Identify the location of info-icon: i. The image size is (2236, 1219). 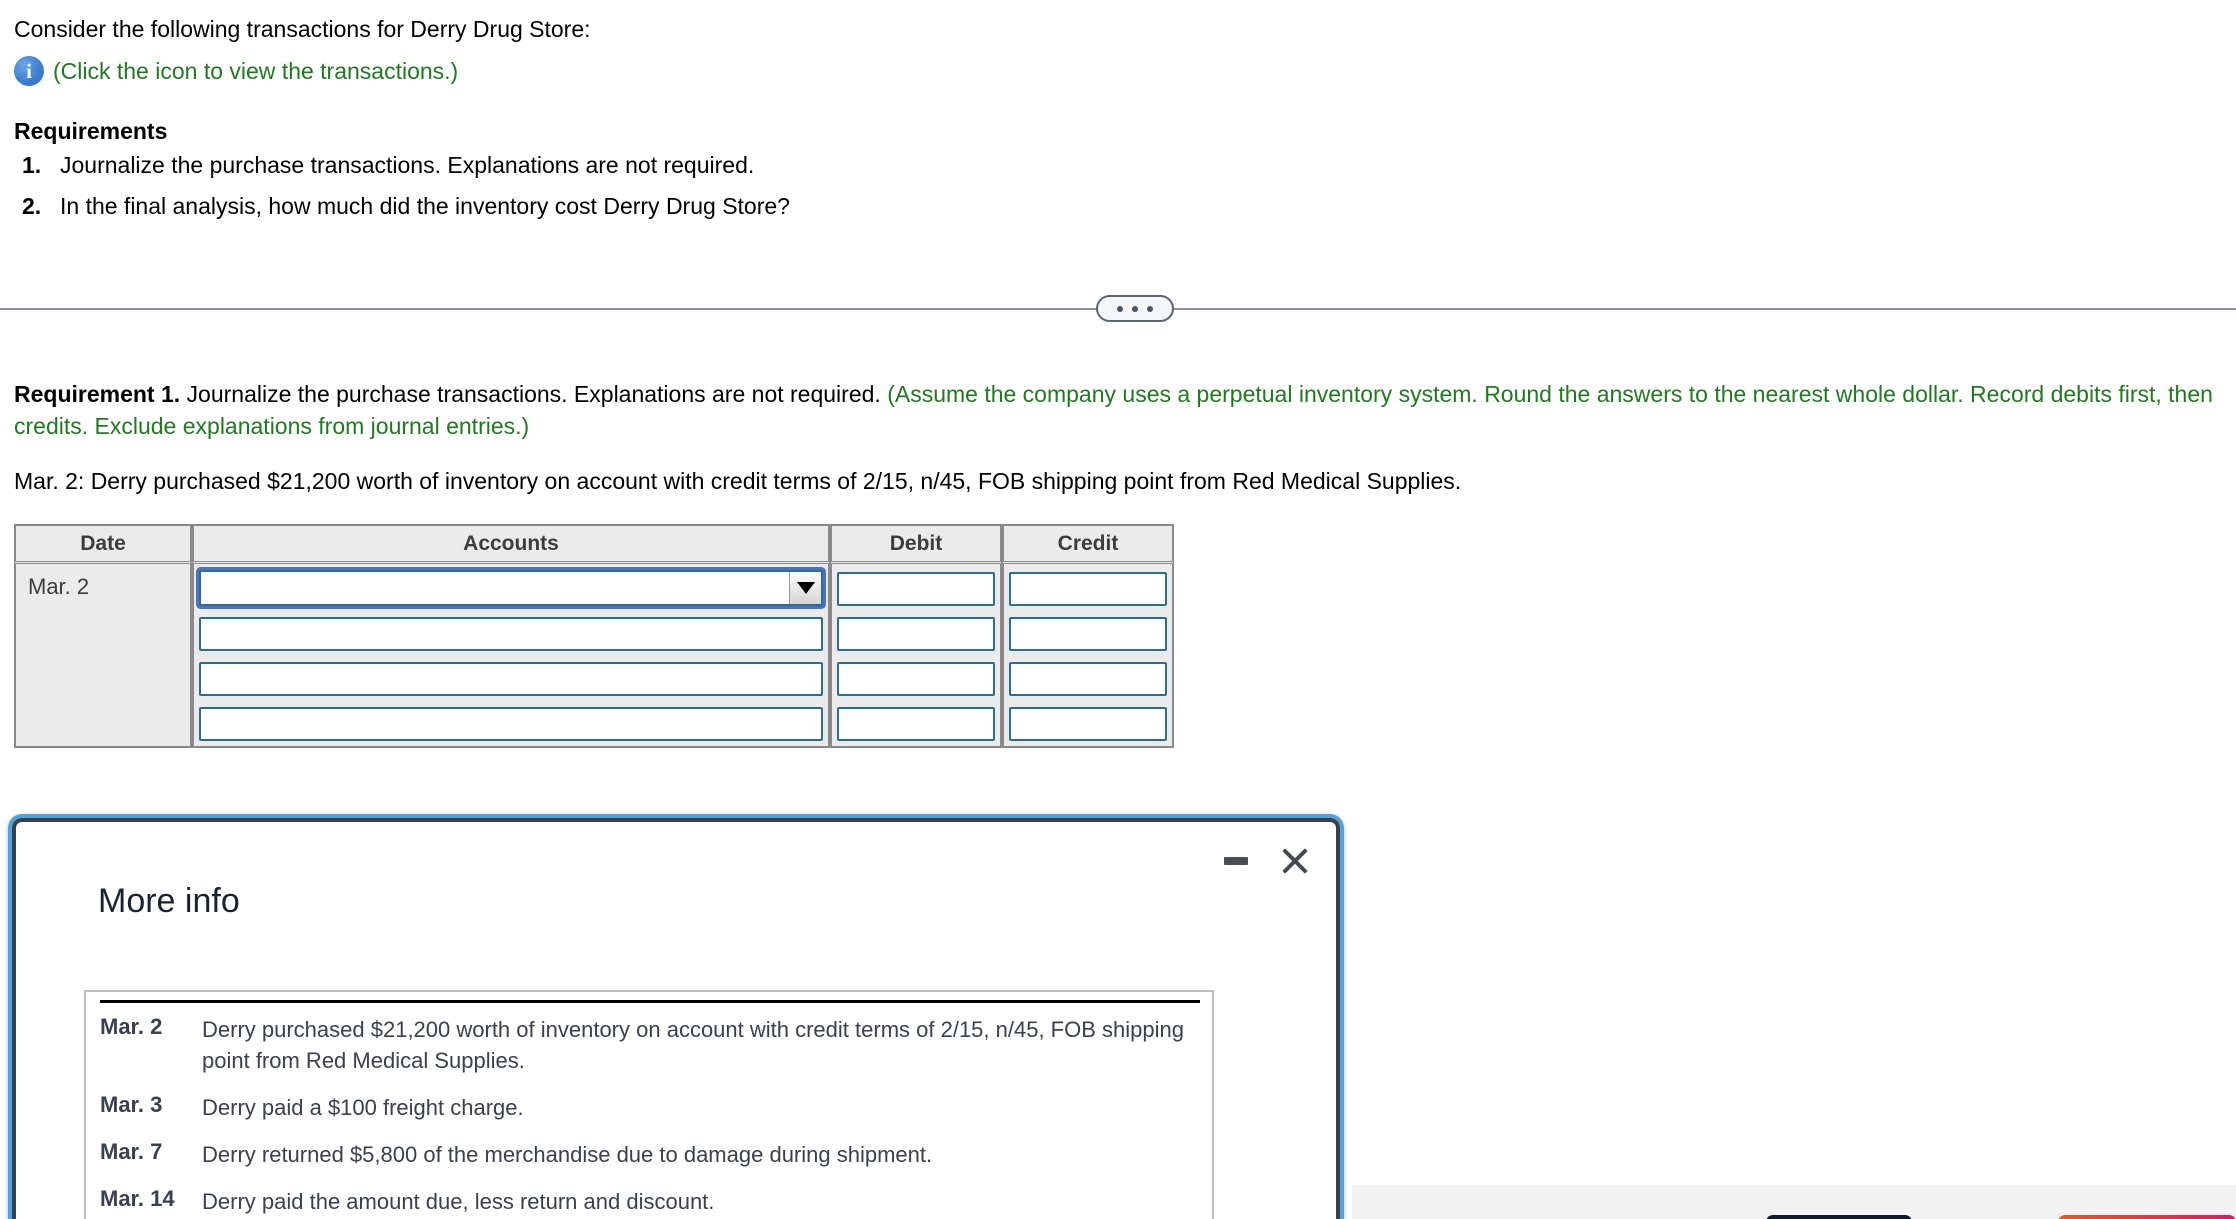
(29, 71).